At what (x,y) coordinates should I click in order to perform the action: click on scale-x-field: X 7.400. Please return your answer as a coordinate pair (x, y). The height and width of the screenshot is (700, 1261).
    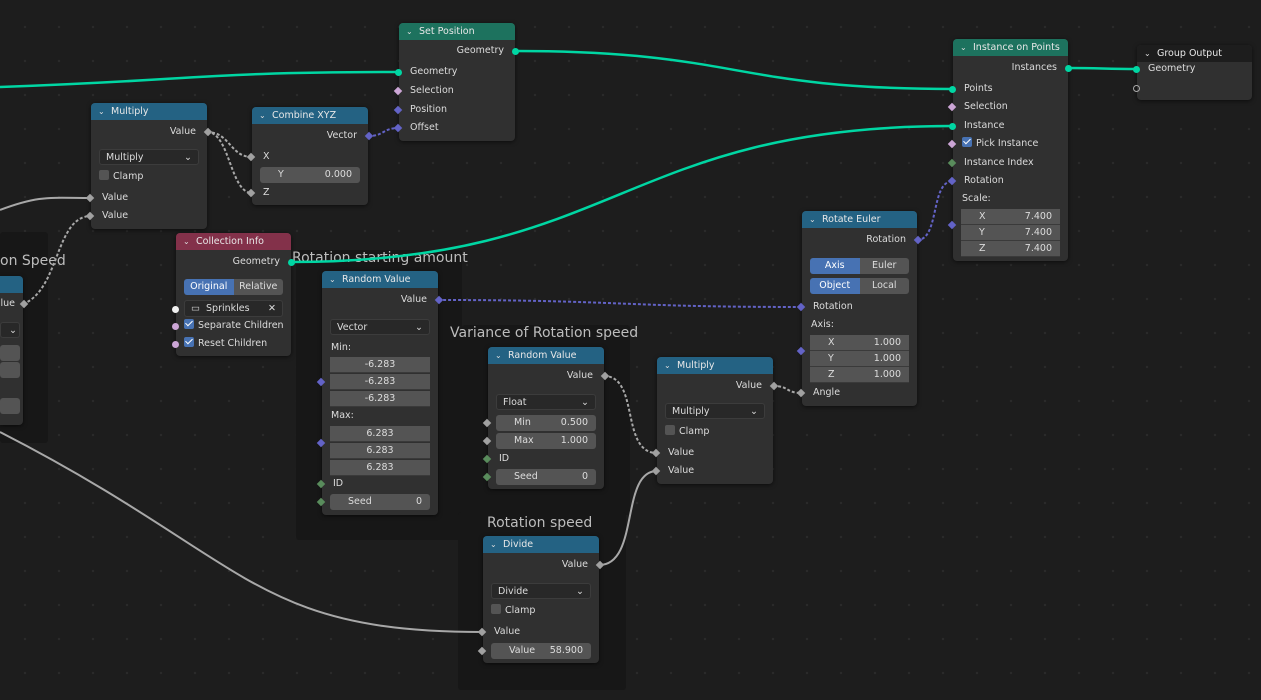
    Looking at the image, I should click on (1010, 217).